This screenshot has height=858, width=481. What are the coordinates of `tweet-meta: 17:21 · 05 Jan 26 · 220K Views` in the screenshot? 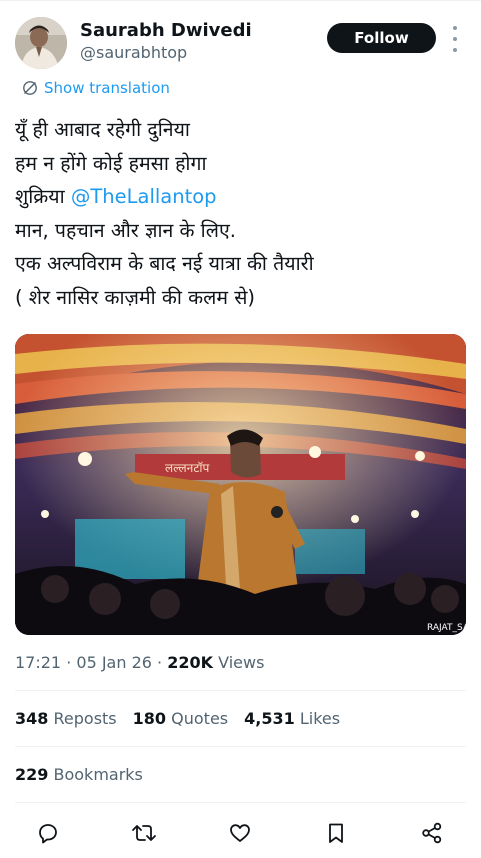 It's located at (139, 662).